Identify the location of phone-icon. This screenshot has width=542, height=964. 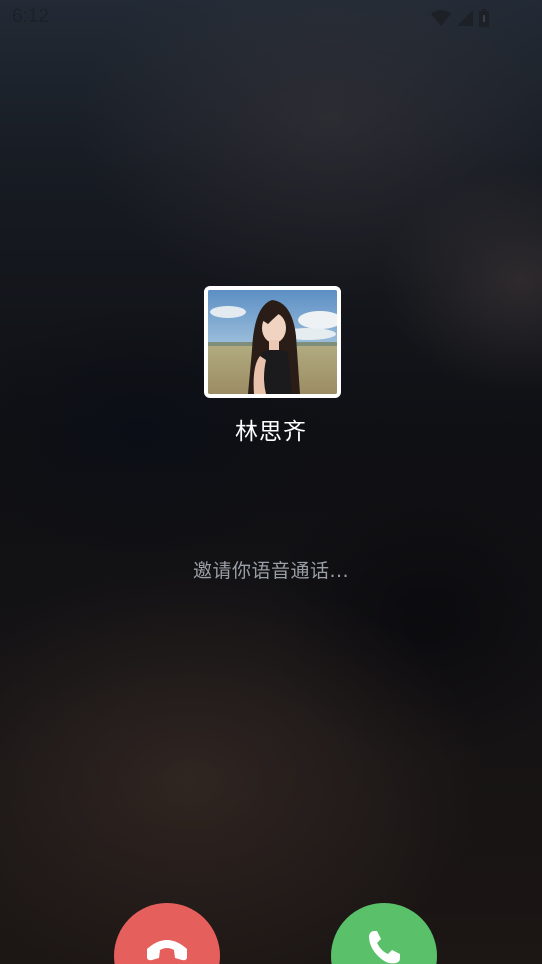
(384, 947).